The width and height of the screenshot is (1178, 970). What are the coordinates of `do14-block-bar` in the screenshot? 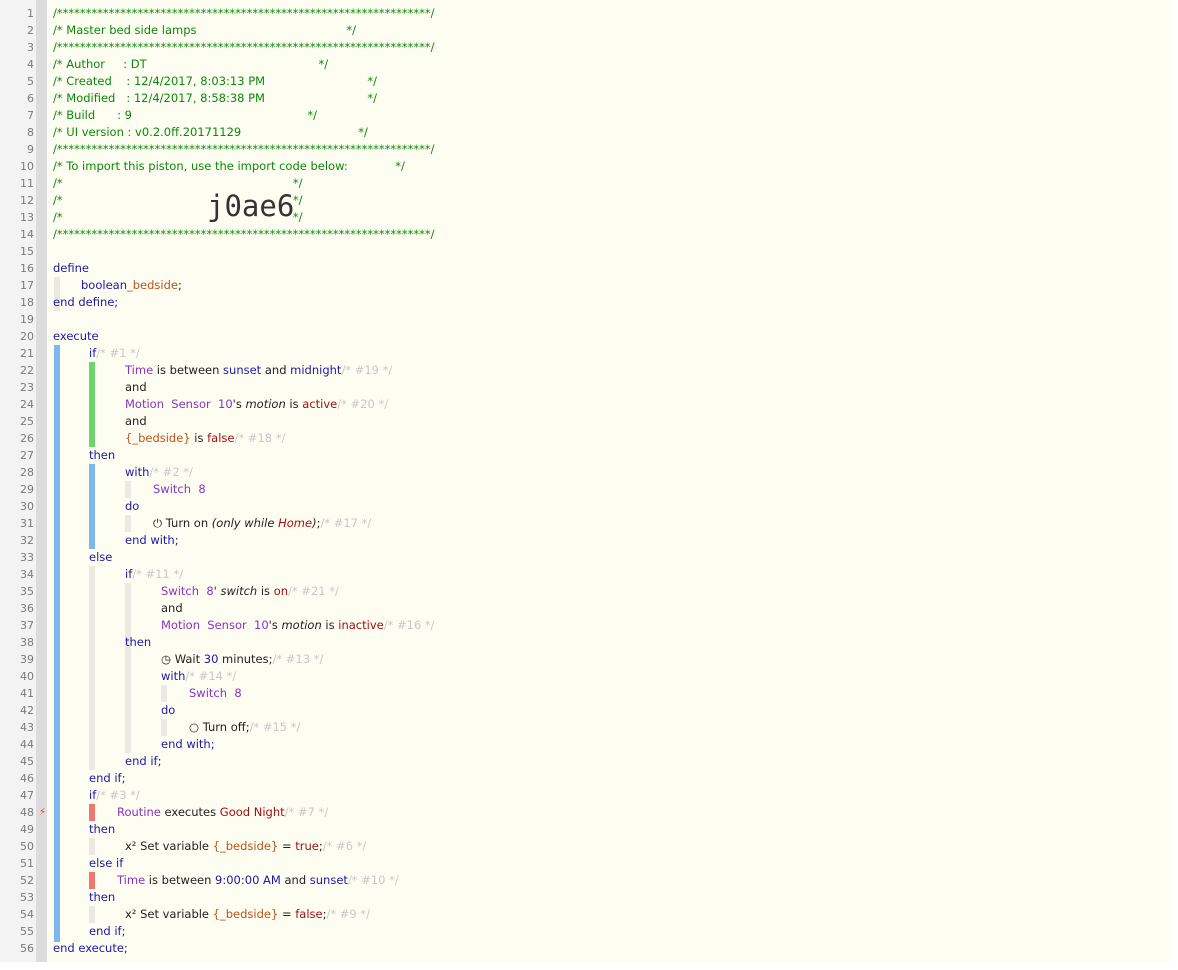 It's located at (164, 727).